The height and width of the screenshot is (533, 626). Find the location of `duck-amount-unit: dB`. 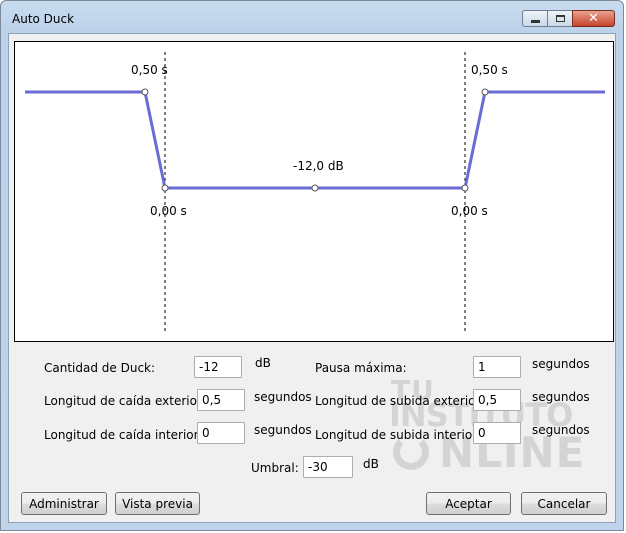

duck-amount-unit: dB is located at coordinates (263, 363).